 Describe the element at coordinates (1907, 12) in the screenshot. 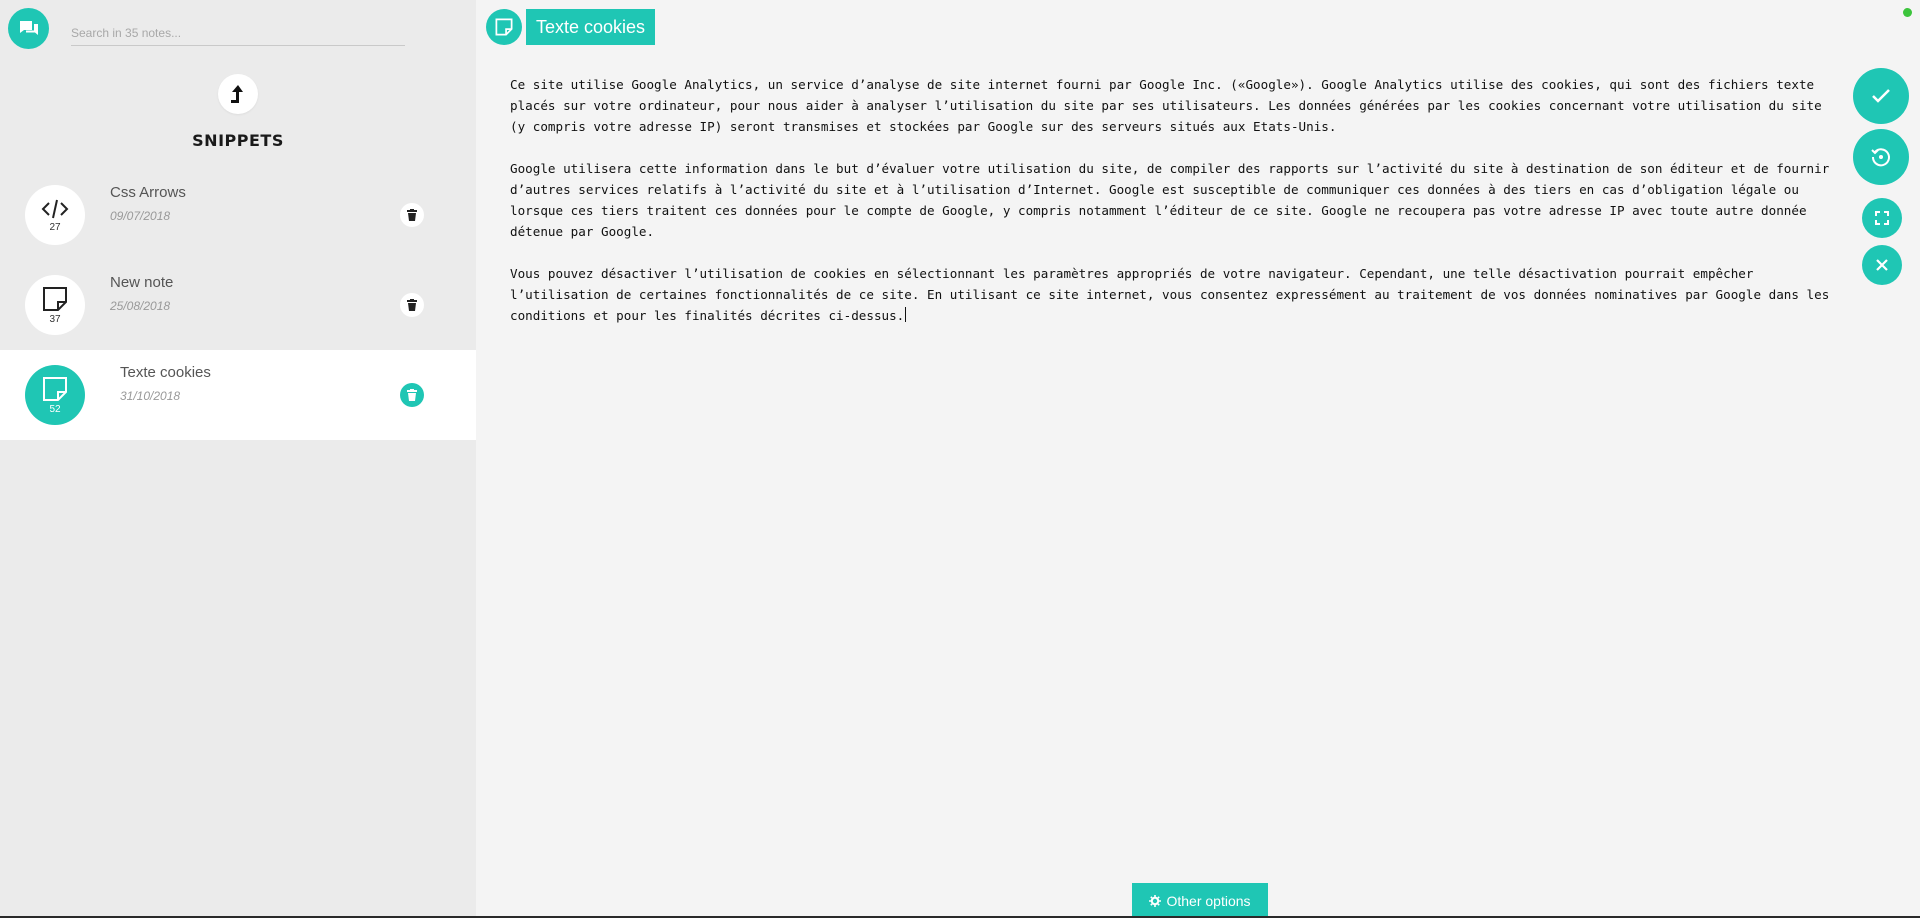

I see `sync-status-indicator` at that location.